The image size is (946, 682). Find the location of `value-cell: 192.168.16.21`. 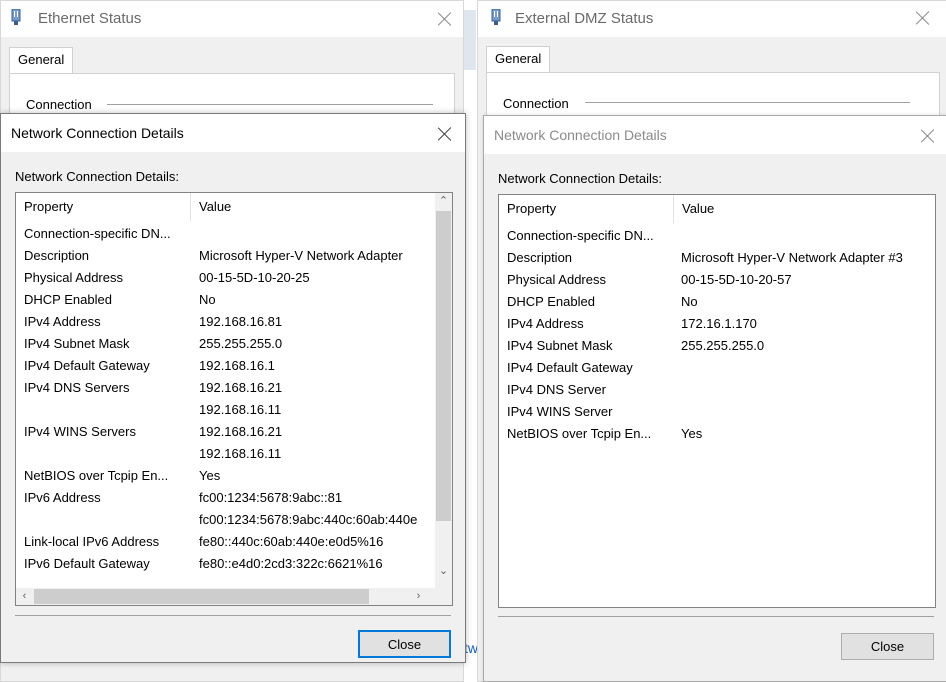

value-cell: 192.168.16.21 is located at coordinates (241, 387).